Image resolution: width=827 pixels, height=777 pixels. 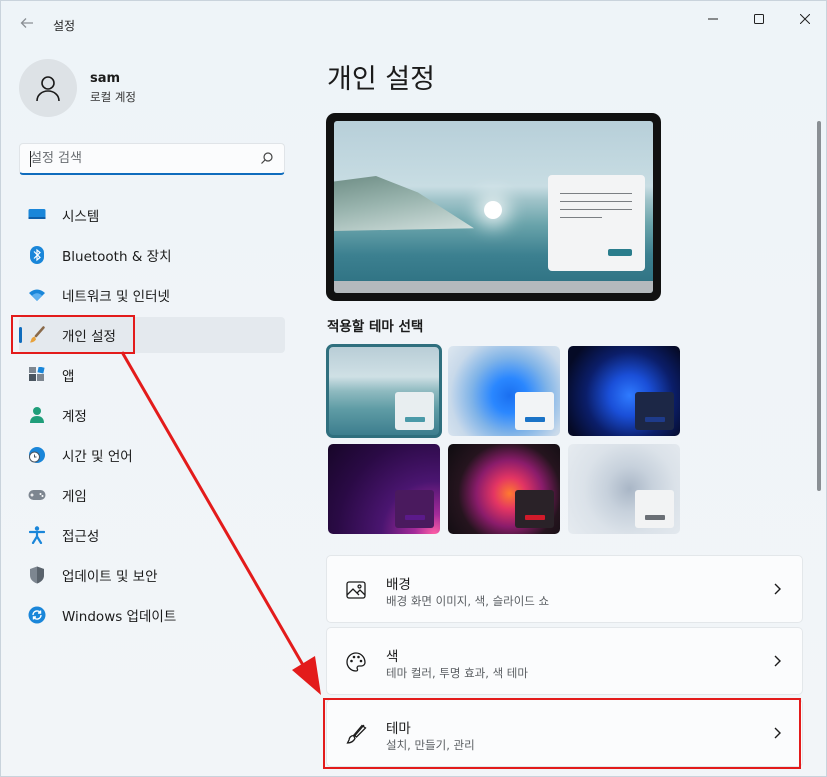 What do you see at coordinates (119, 617) in the screenshot?
I see `sidebar-item-label: Windows 업데이트` at bounding box center [119, 617].